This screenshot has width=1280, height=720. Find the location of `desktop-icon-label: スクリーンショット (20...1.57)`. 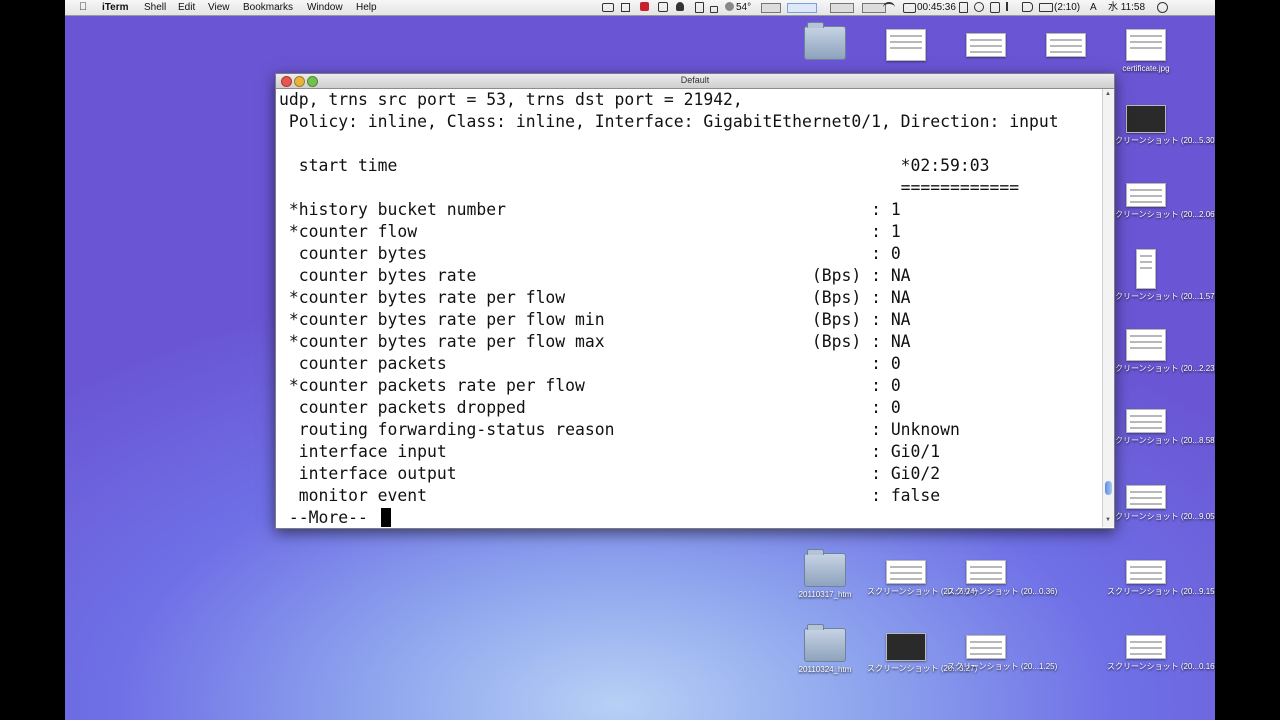

desktop-icon-label: スクリーンショット (20...1.57) is located at coordinates (1161, 296).